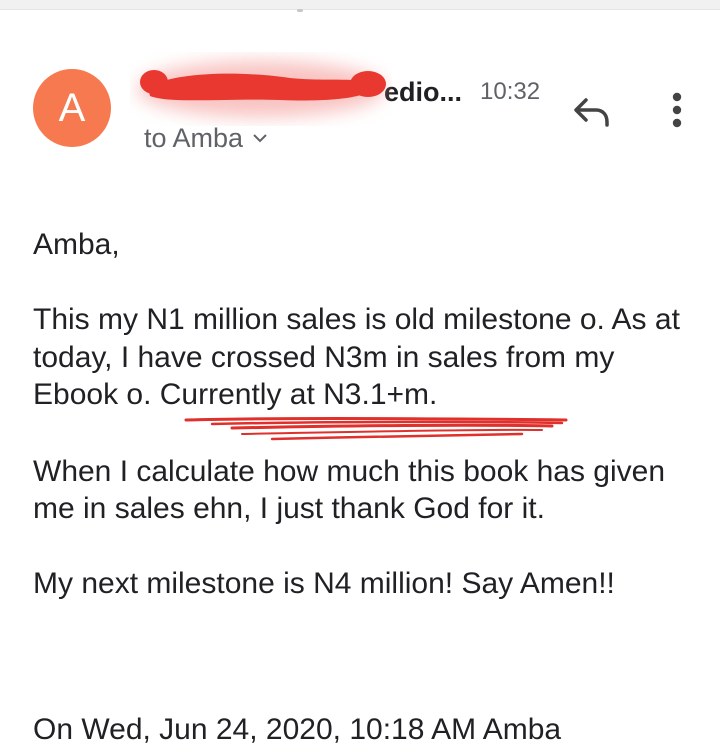  I want to click on sender-row: edio... 10:32, so click(342, 92).